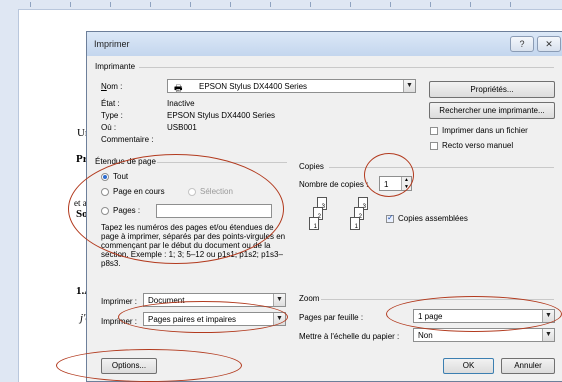 Image resolution: width=562 pixels, height=382 pixels. I want to click on copies-spinner: 1 ▲ ▼, so click(395, 183).